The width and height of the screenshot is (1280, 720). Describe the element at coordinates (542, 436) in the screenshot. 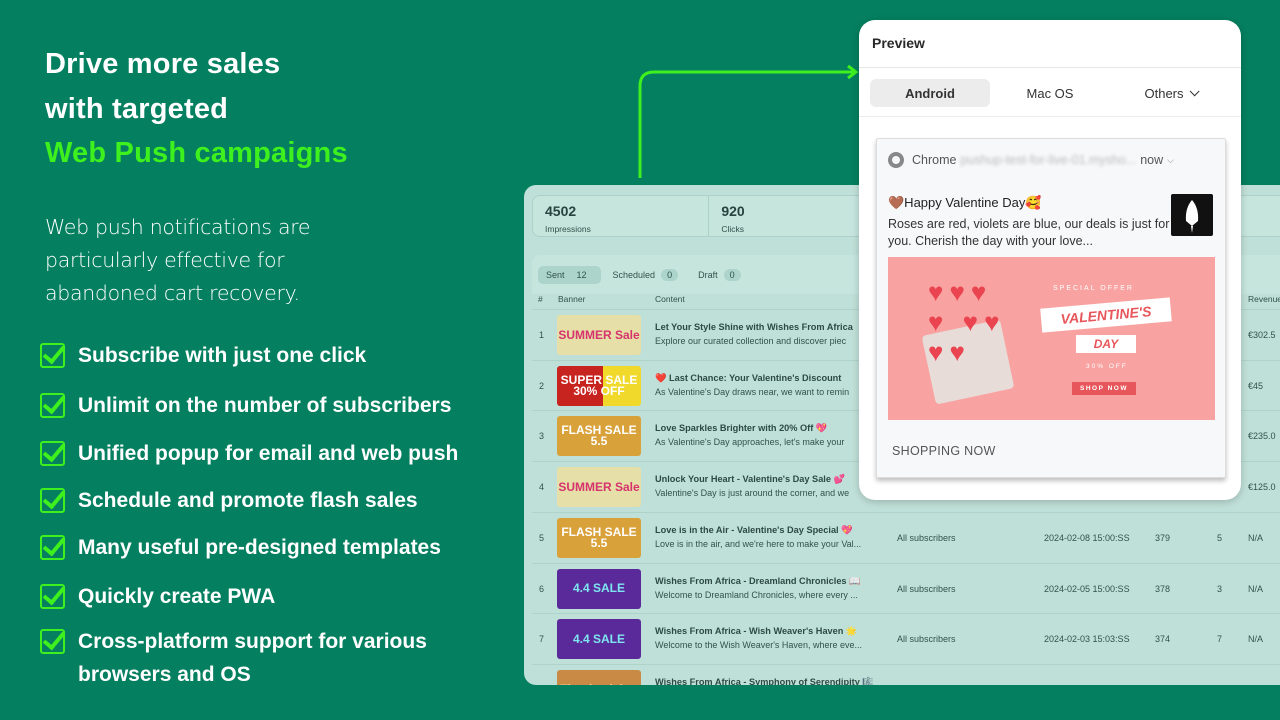

I see `row-number: 3` at that location.